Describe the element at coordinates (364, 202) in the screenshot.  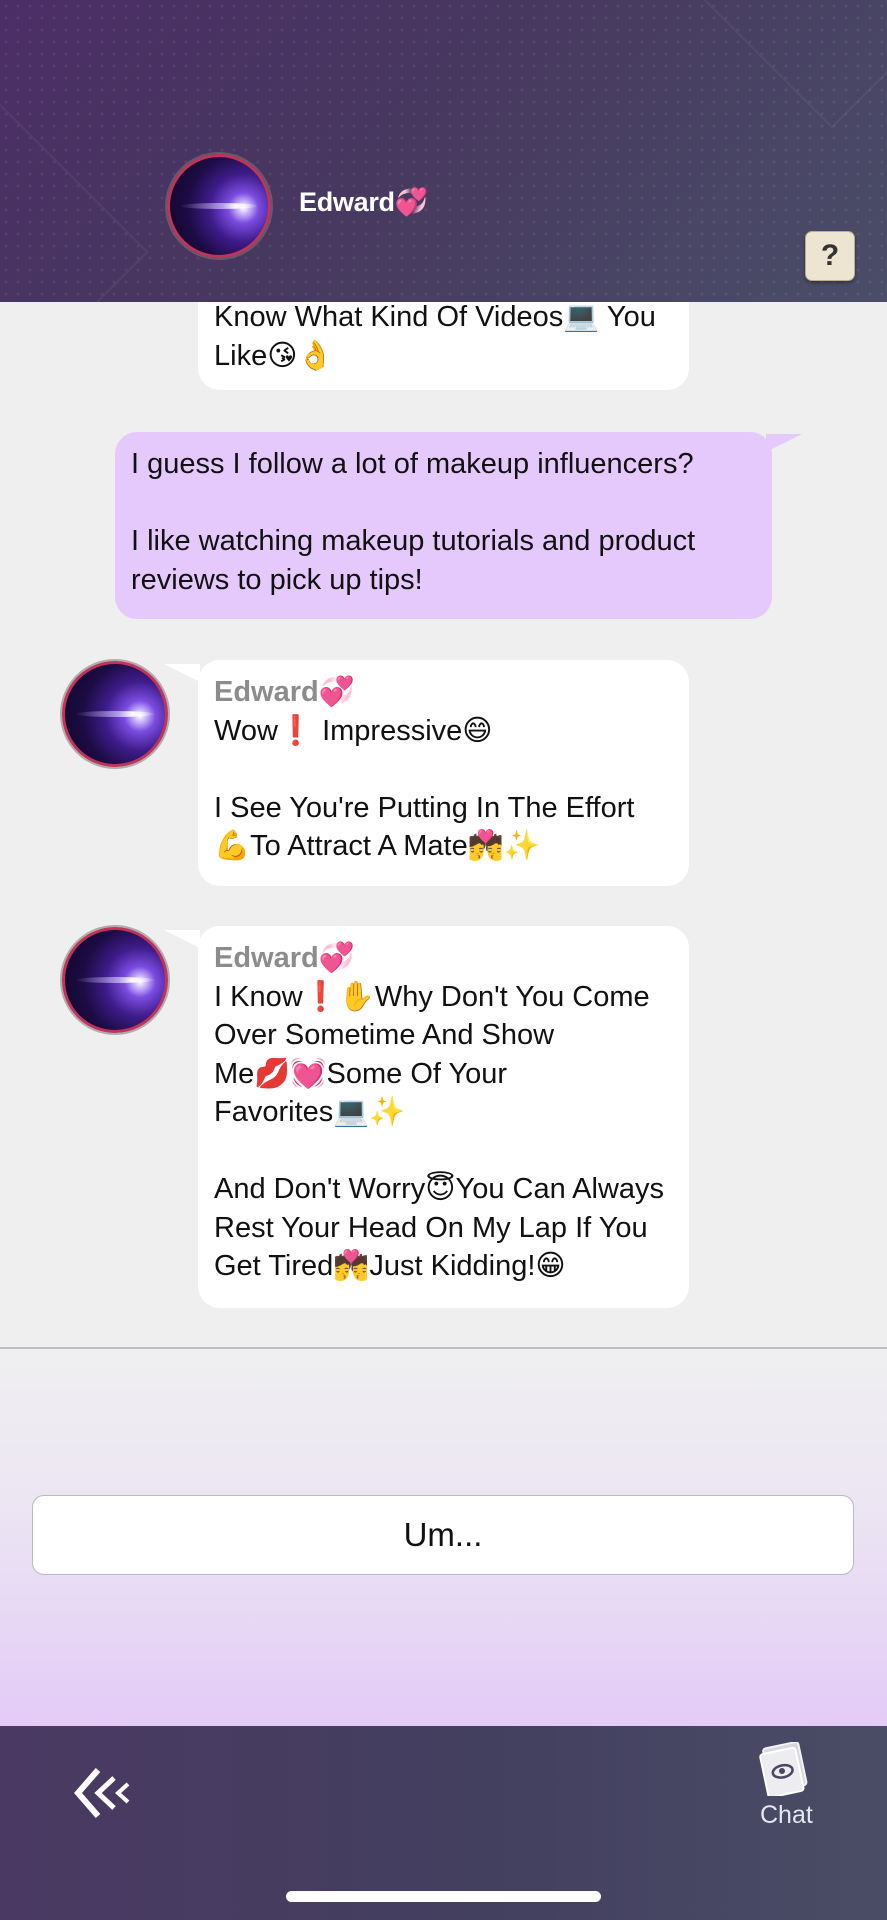
I see `contact-name: Edward💞` at that location.